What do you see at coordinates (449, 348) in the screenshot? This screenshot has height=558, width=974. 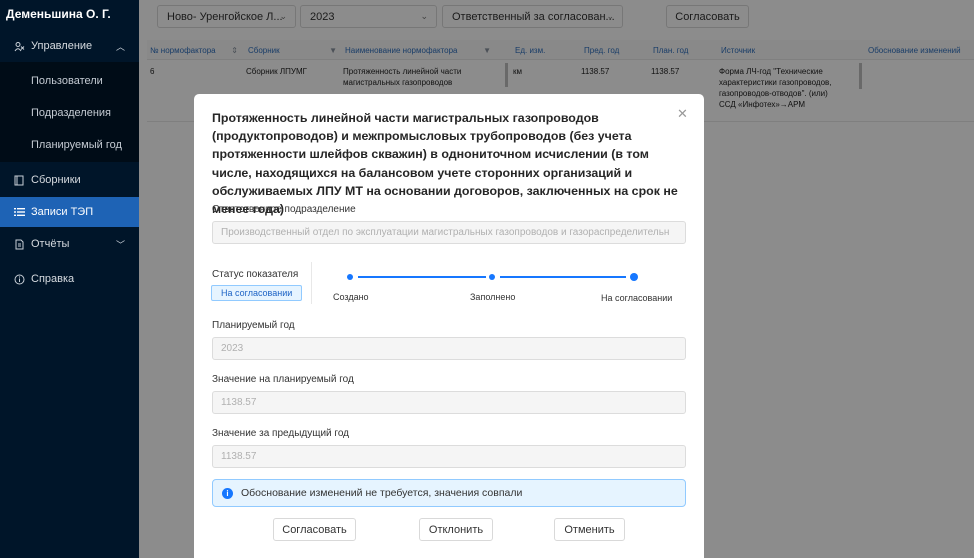 I see `plan-year-field: 2023` at bounding box center [449, 348].